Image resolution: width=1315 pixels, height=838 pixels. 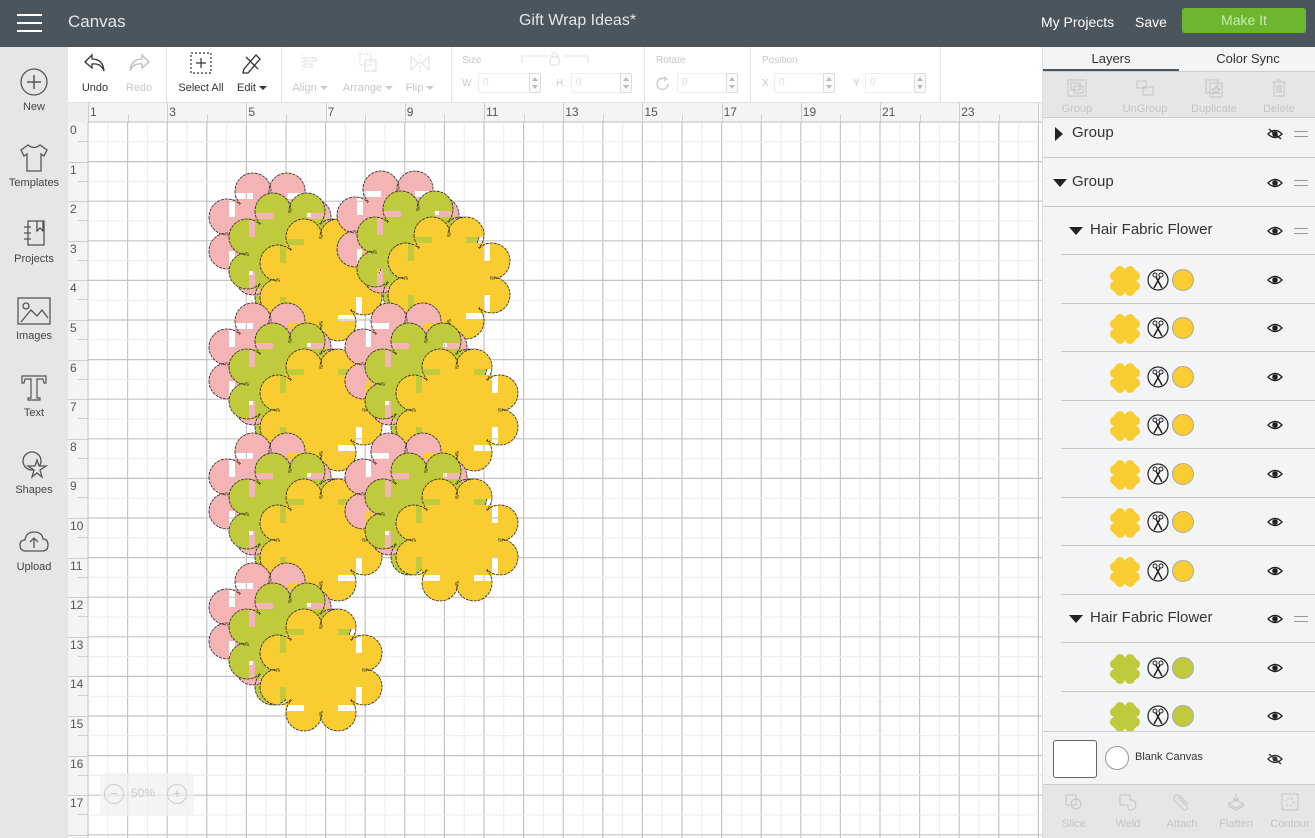 I want to click on sidebar-item-images: Images, so click(x=34, y=331).